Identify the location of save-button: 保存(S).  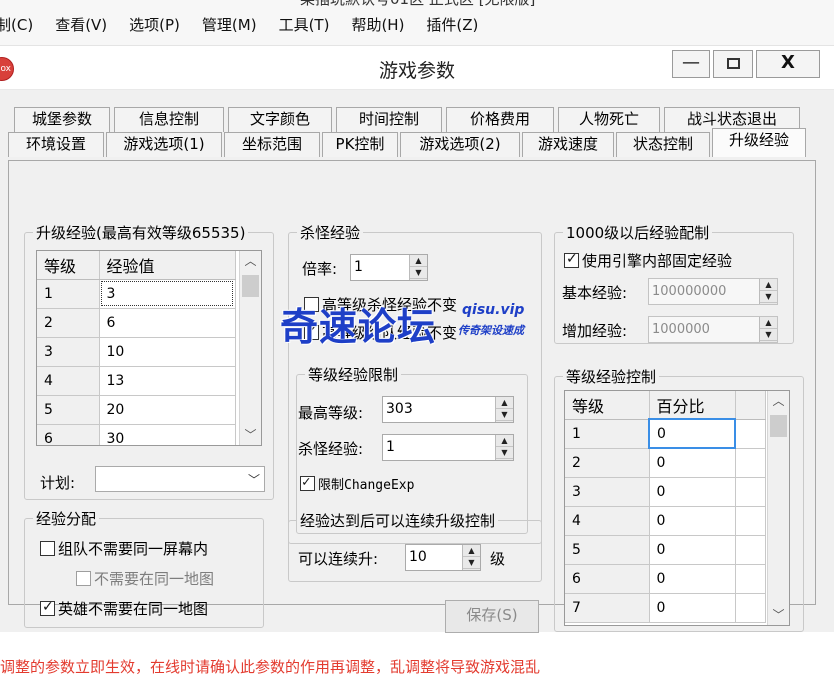
(492, 616).